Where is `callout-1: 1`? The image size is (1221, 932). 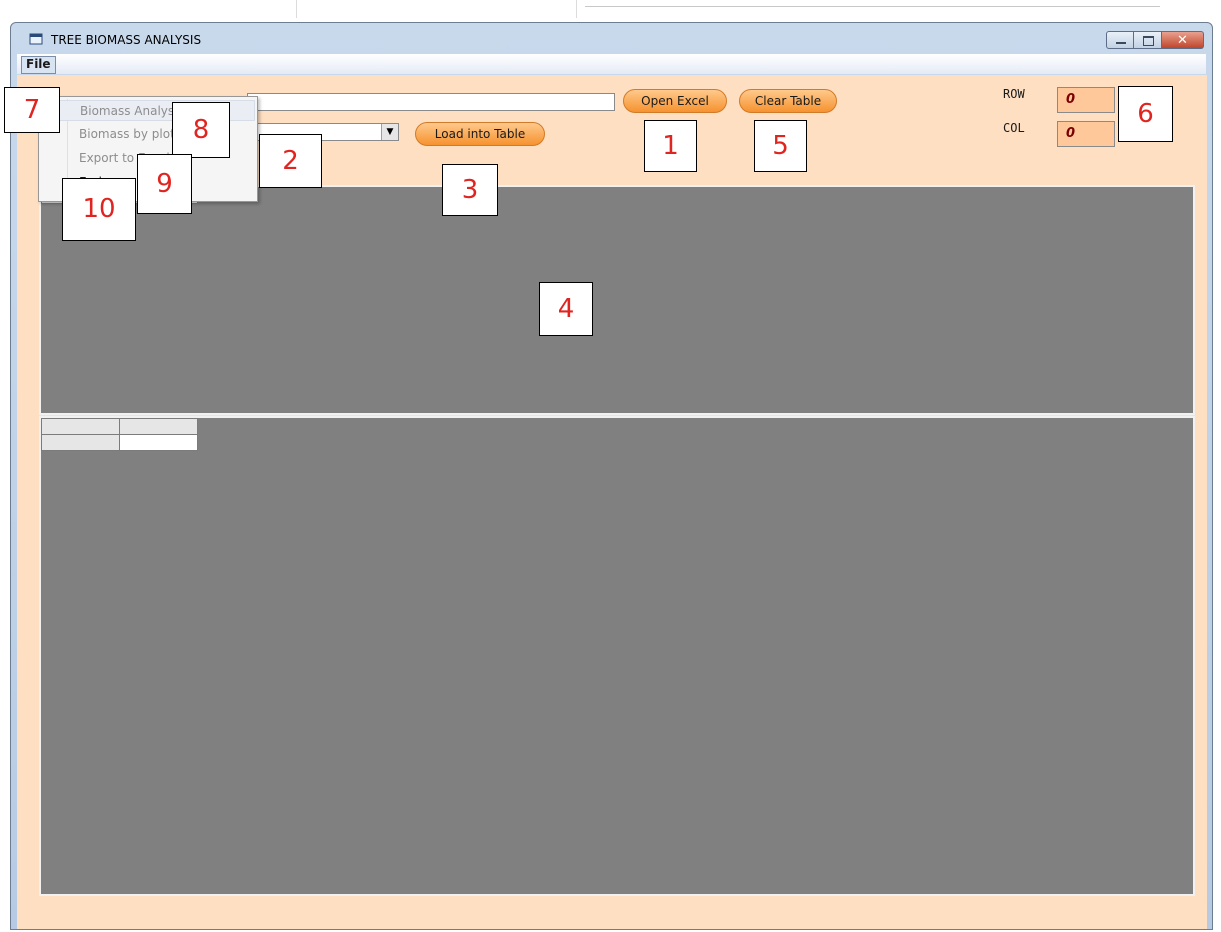
callout-1: 1 is located at coordinates (670, 146).